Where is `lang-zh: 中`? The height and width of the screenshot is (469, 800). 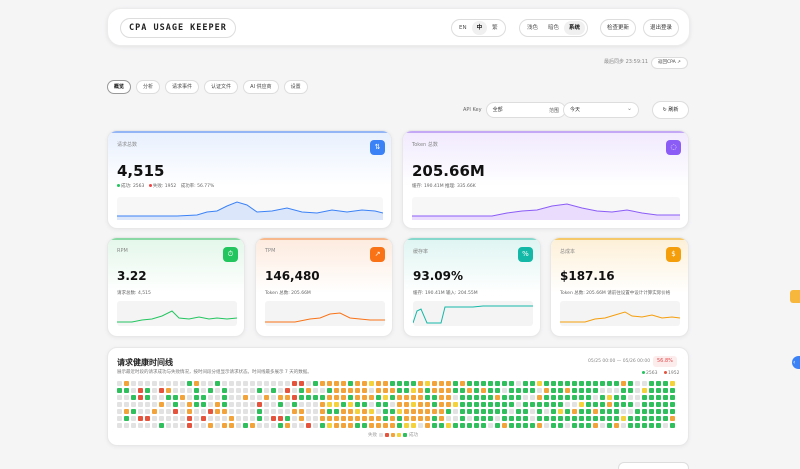 lang-zh: 中 is located at coordinates (479, 28).